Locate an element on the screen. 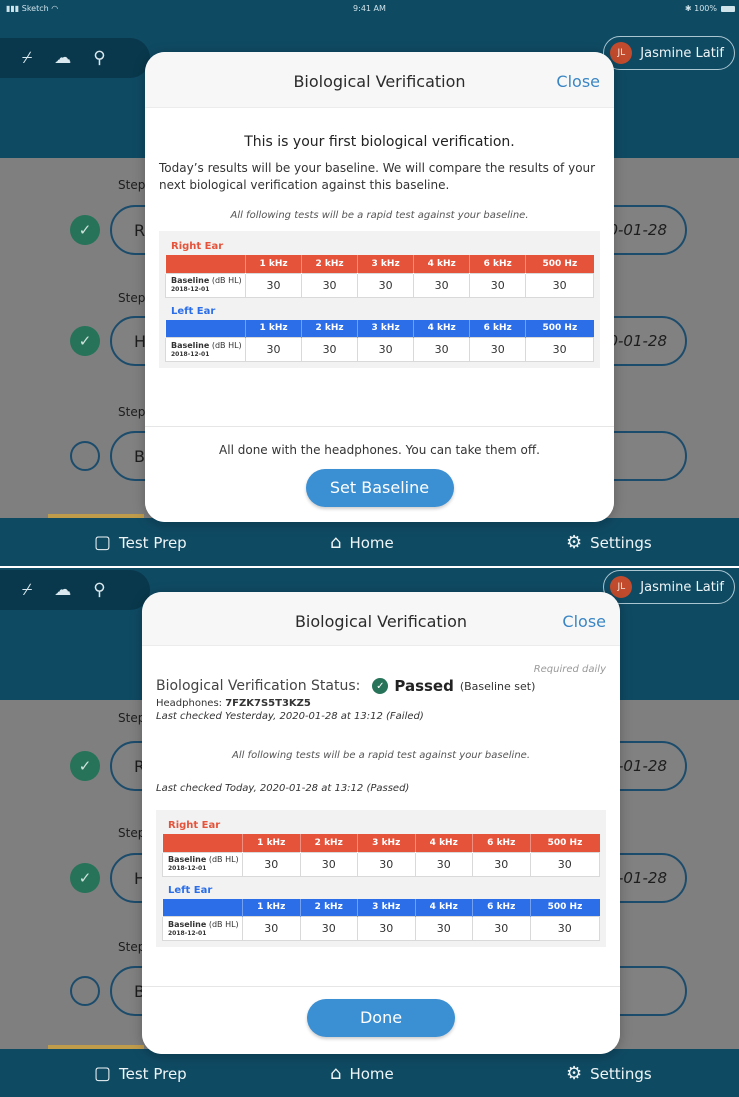 This screenshot has height=1097, width=739. headphones-id: 7FZK7S5T3KZ5 is located at coordinates (268, 703).